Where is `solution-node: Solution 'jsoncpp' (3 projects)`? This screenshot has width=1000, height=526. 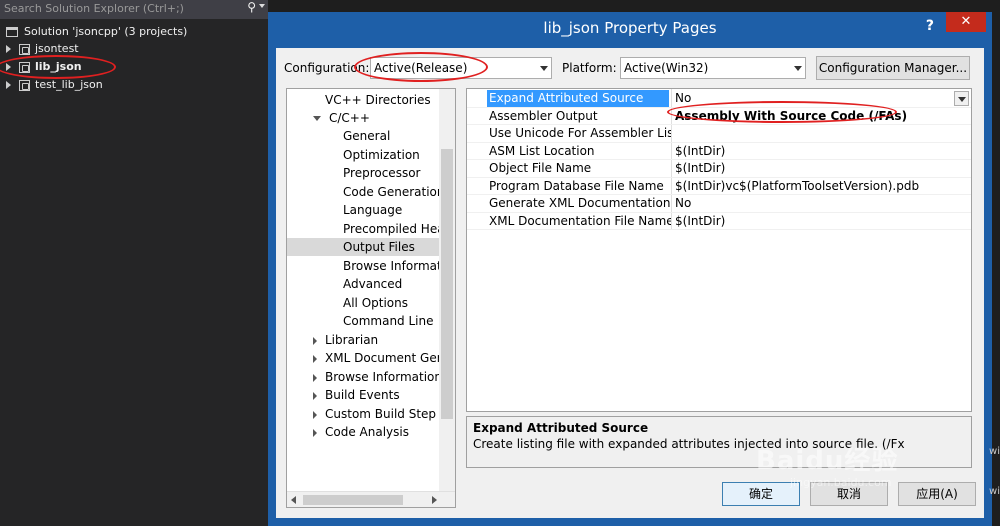 solution-node: Solution 'jsoncpp' (3 projects) is located at coordinates (96, 31).